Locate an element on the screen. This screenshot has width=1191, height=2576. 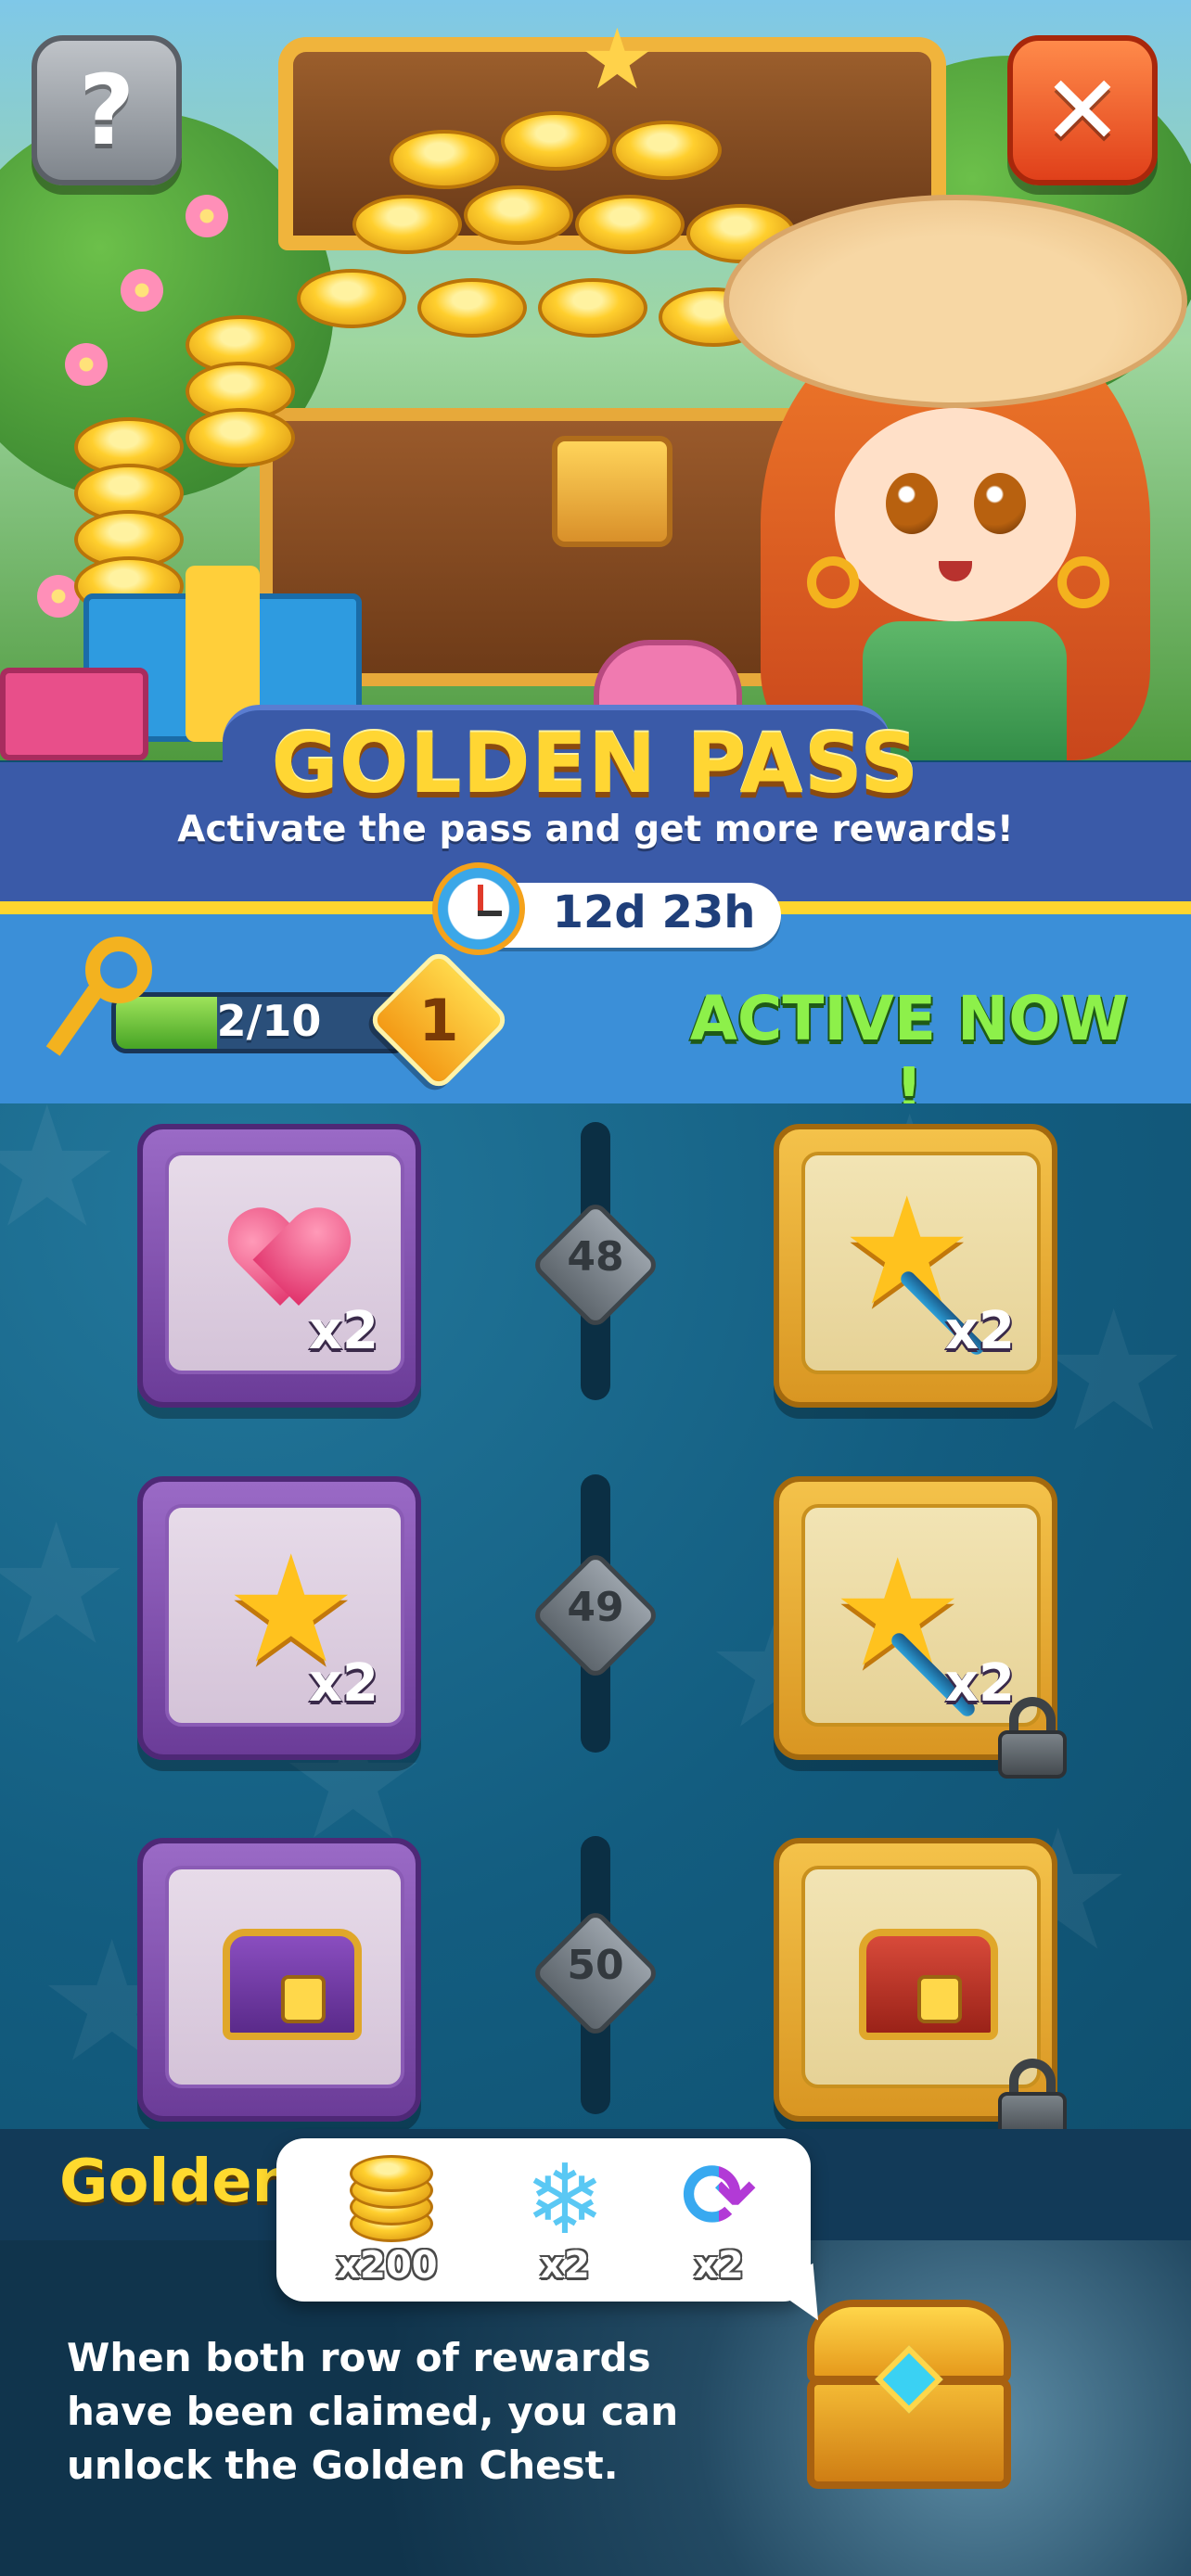
pass-level-number: 1 is located at coordinates (438, 1020).